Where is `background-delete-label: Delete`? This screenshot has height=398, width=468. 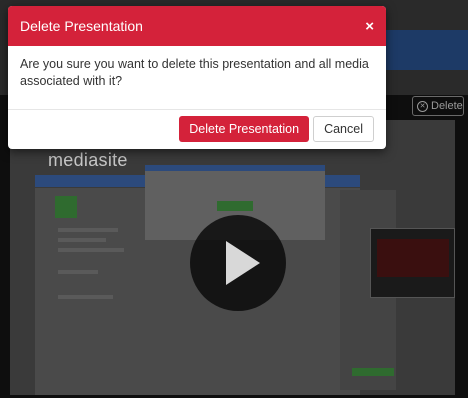
background-delete-label: Delete is located at coordinates (447, 106).